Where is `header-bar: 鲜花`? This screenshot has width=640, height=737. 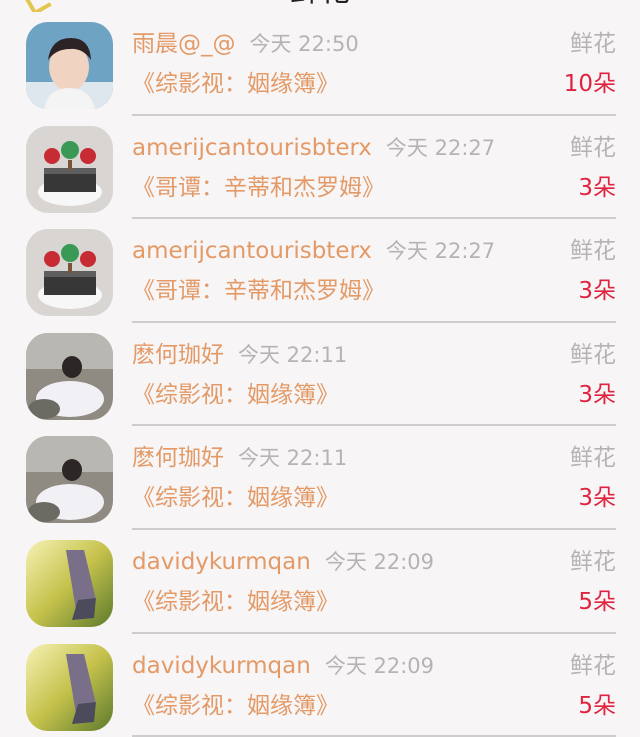
header-bar: 鲜花 is located at coordinates (320, 6).